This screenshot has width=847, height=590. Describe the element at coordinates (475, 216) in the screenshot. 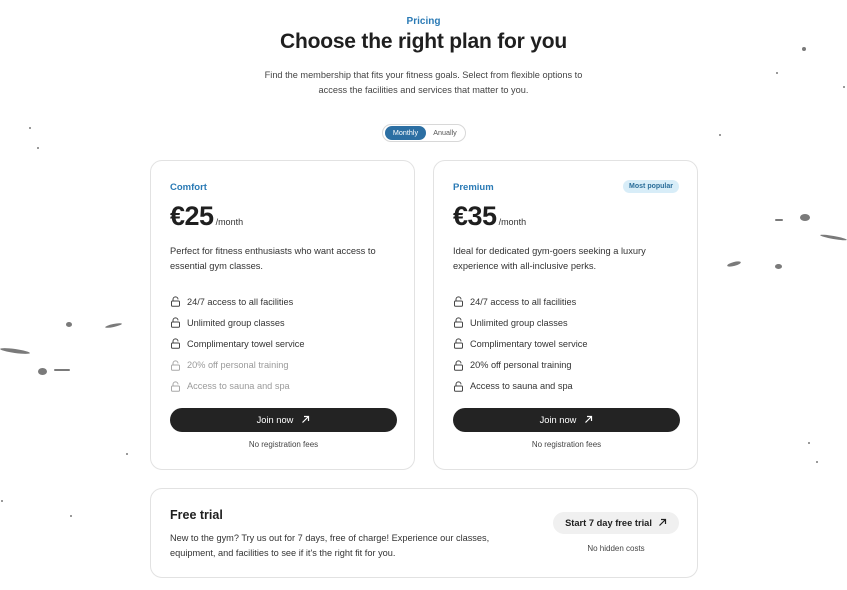

I see `price-amount: €35` at that location.